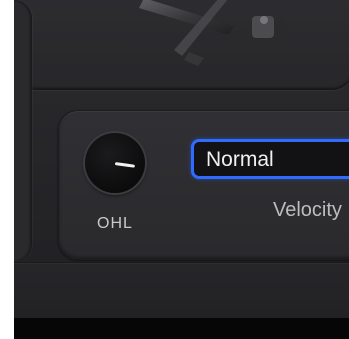 The image size is (349, 339). I want to click on drum-kit-image, so click(214, 33).